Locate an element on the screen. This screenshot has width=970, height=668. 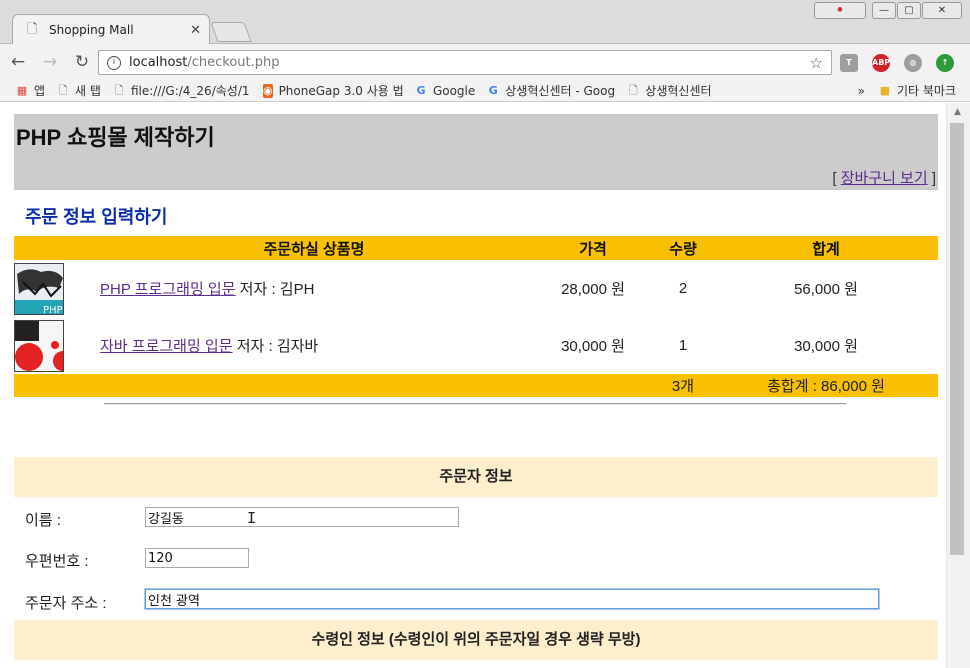
minimize-button: — is located at coordinates (884, 10).